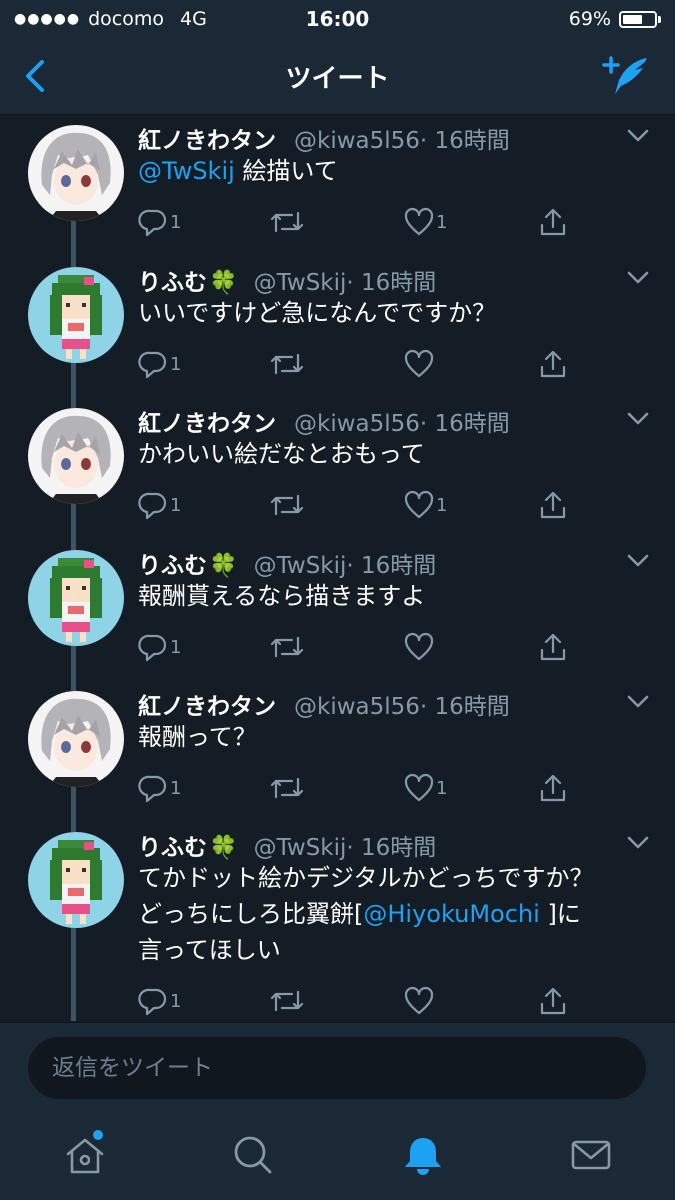 This screenshot has width=675, height=1200. I want to click on compose-tweet-button, so click(626, 76).